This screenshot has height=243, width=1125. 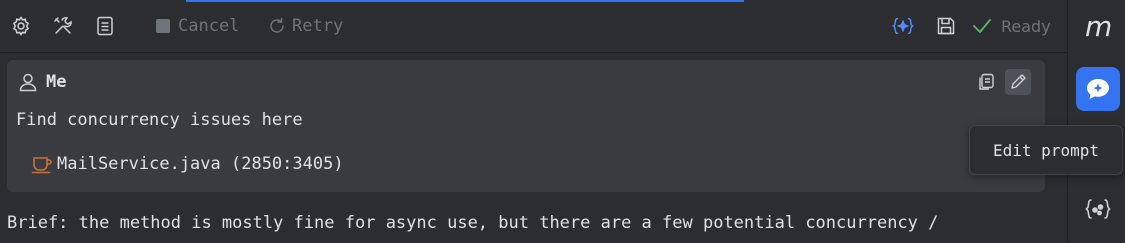 I want to click on message-text: Find concurrency issues here, so click(x=159, y=120).